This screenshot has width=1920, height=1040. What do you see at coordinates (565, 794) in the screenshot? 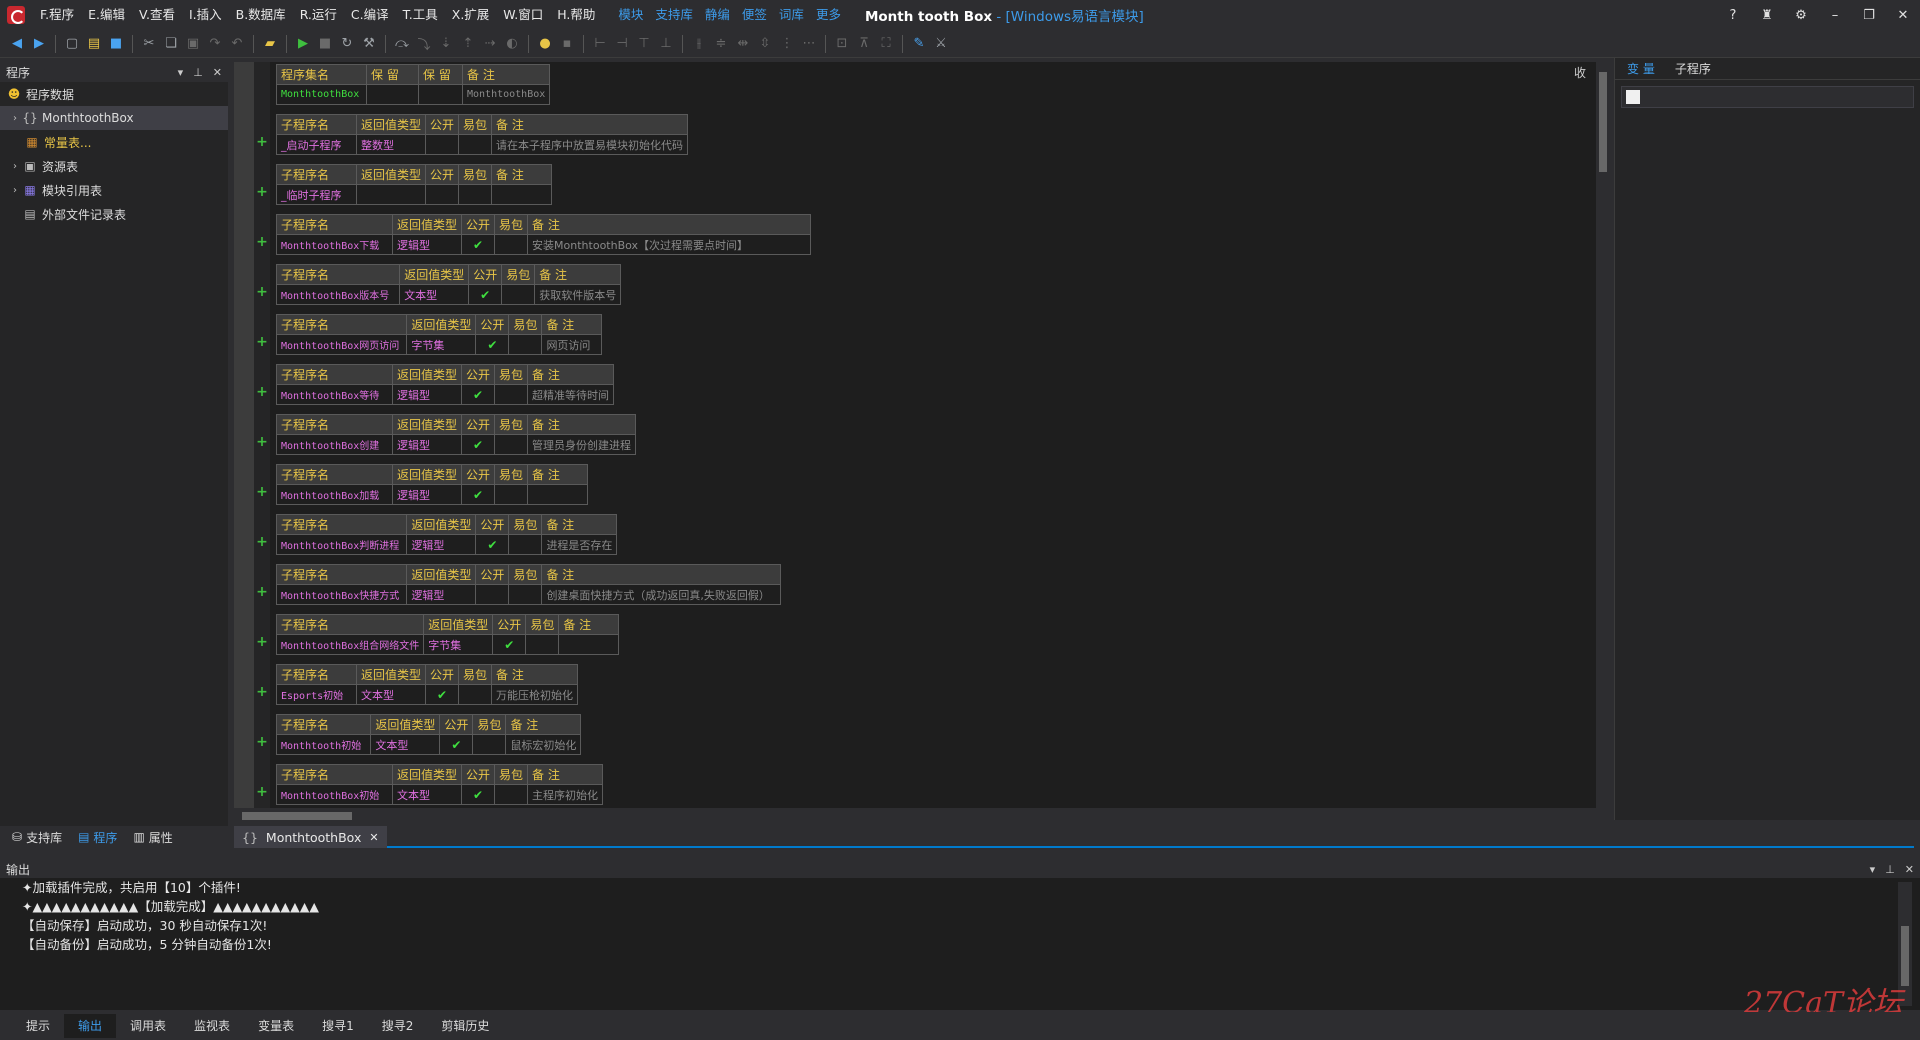
I see `note-cell: 主程序初始化` at bounding box center [565, 794].